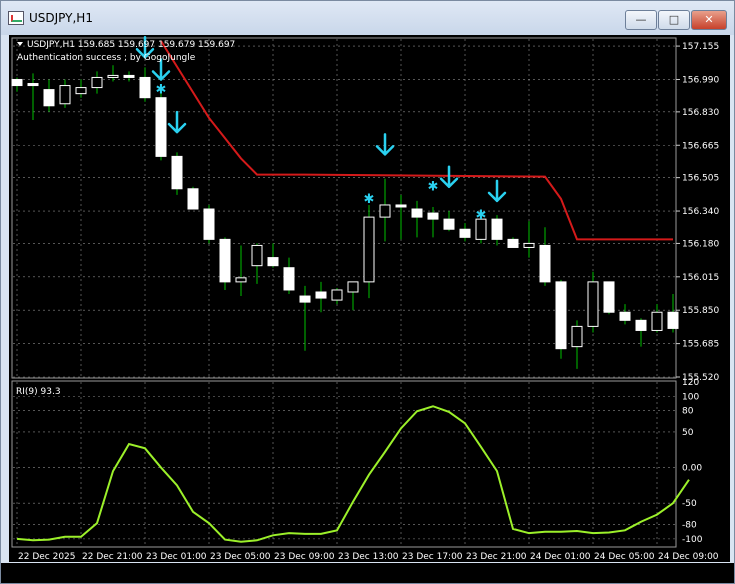 The image size is (735, 584). What do you see at coordinates (112, 557) in the screenshot?
I see `time-tick-label: 22 Dec 21:00` at bounding box center [112, 557].